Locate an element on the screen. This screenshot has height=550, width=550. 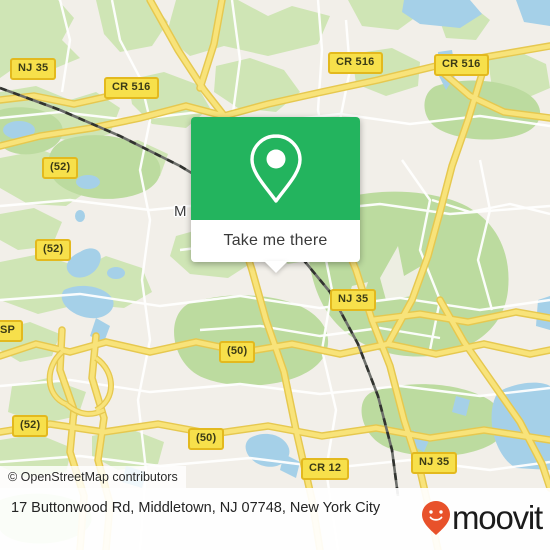
place-label-middletown: M is located at coordinates (180, 211).